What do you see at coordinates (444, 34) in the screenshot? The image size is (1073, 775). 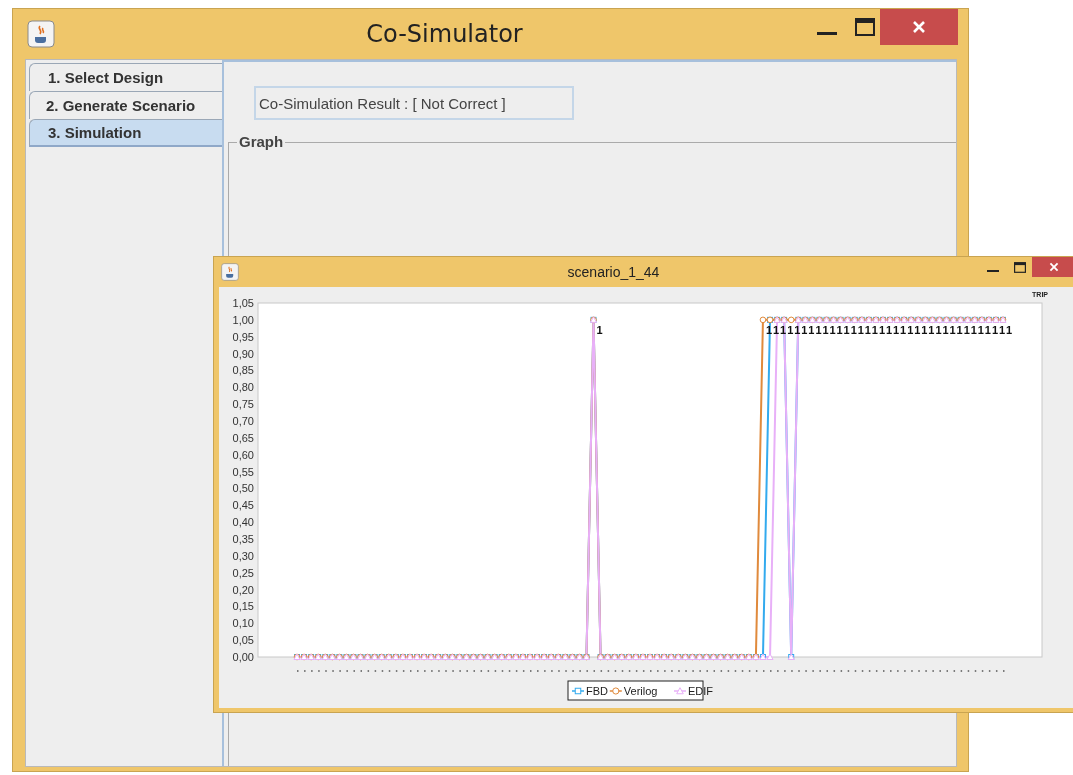 I see `window-title: Co-Simulator` at bounding box center [444, 34].